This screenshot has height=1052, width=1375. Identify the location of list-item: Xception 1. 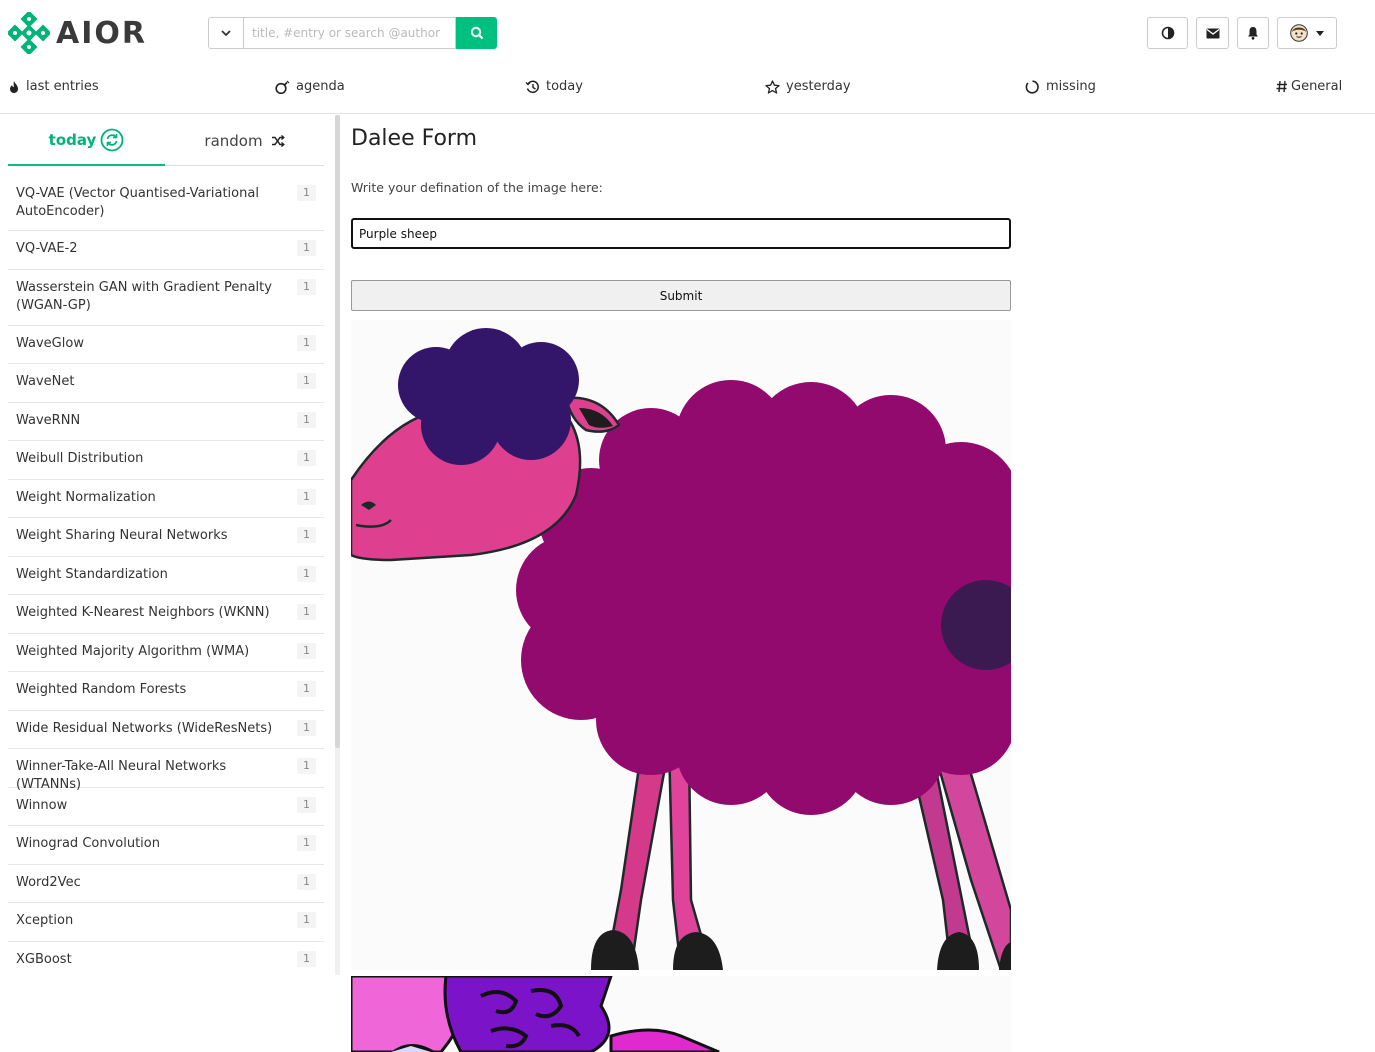
(166, 922).